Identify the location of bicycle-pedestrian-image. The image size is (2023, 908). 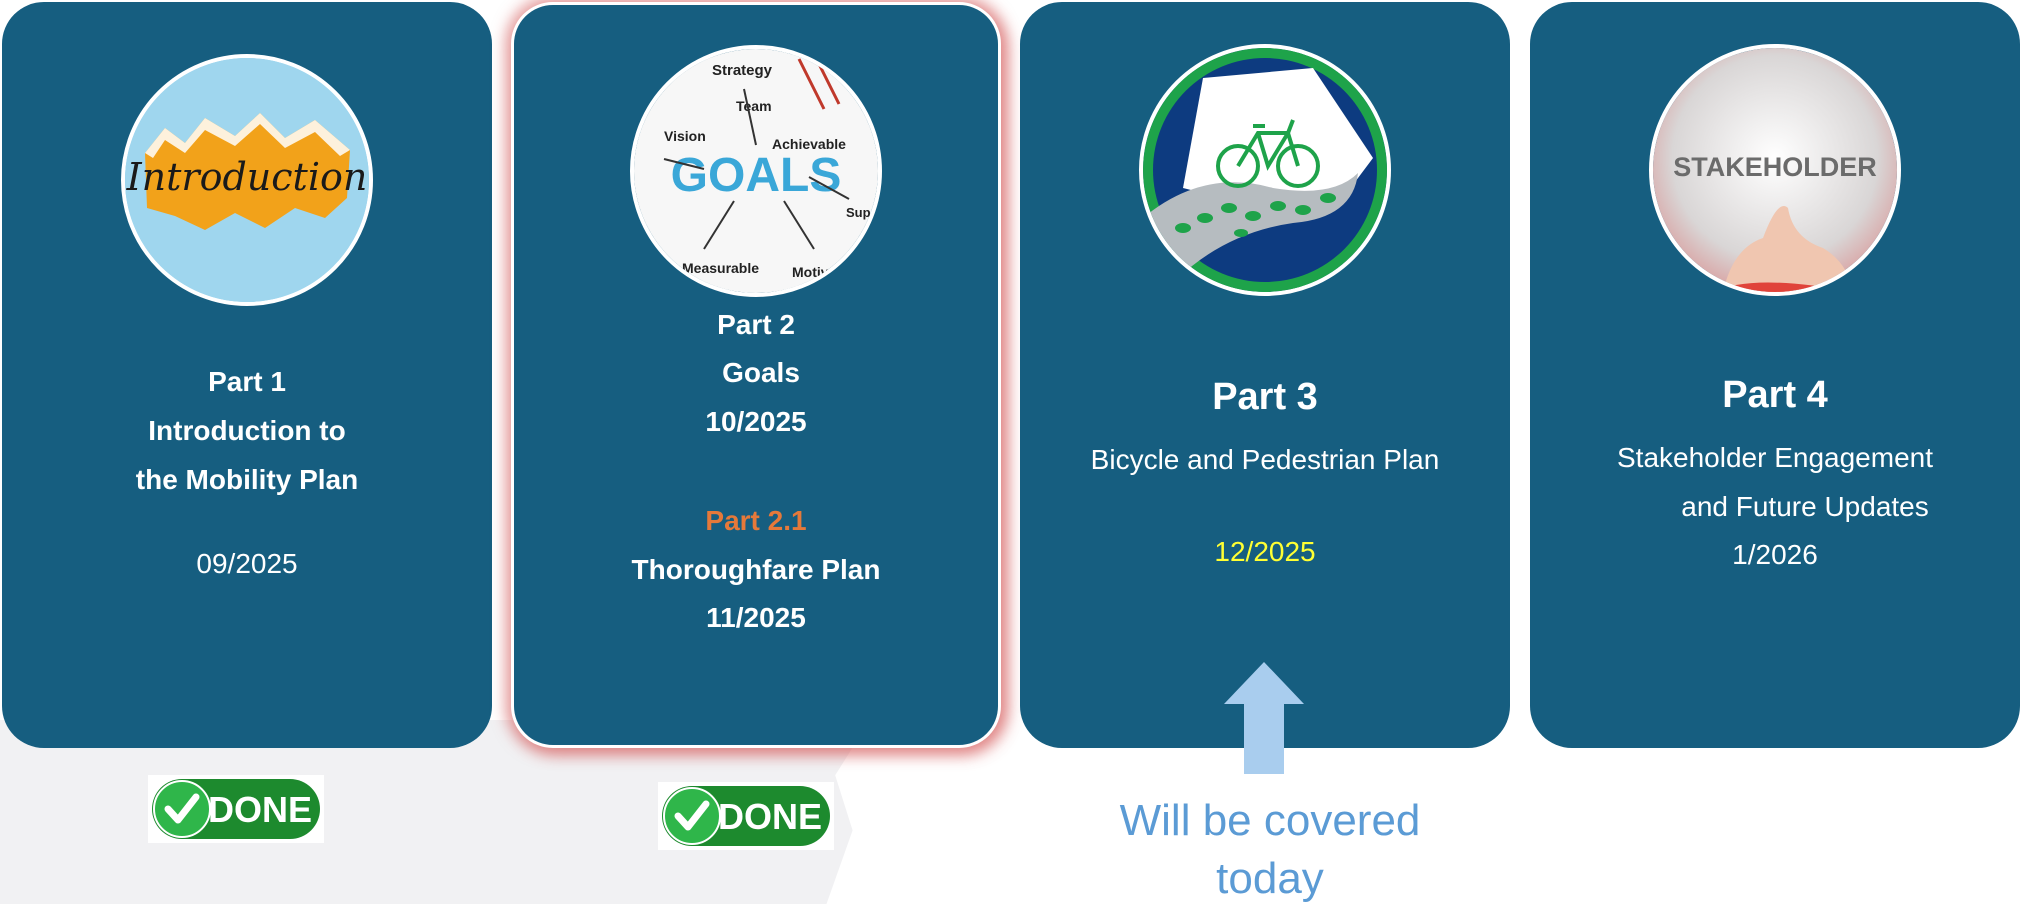
(1265, 170).